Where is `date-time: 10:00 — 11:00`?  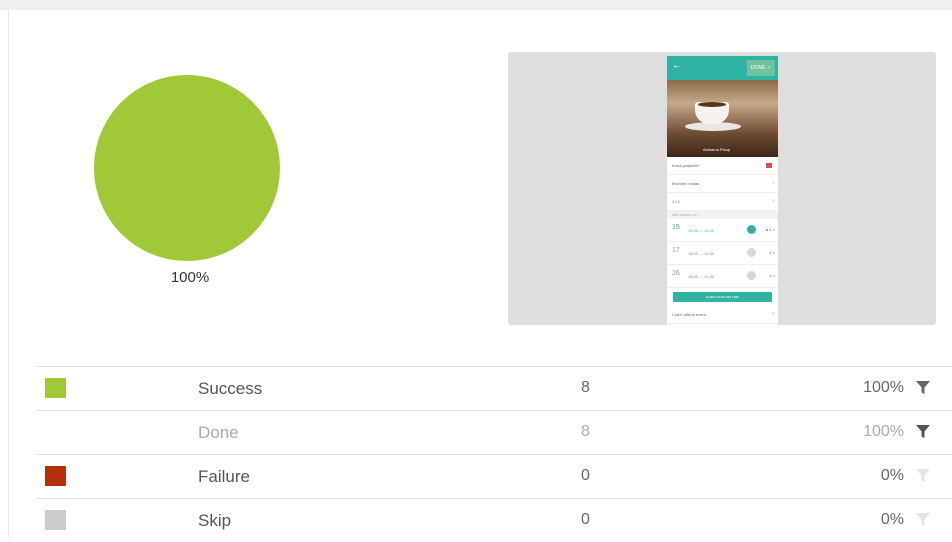 date-time: 10:00 — 11:00 is located at coordinates (701, 230).